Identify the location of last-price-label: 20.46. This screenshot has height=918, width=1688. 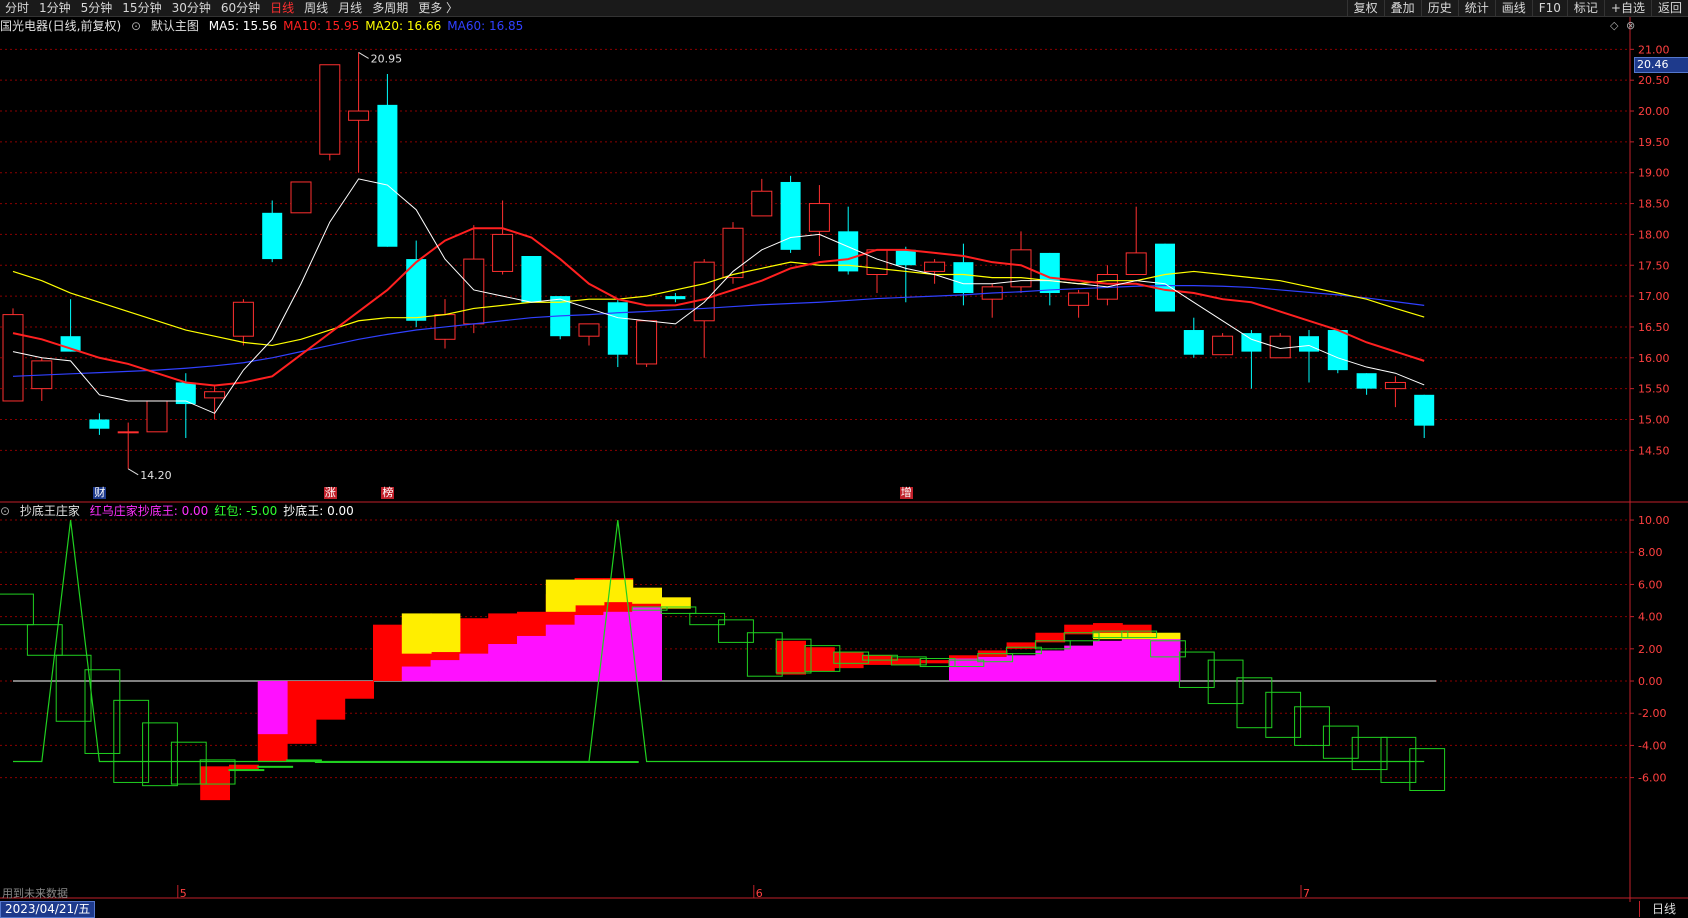
(1661, 65).